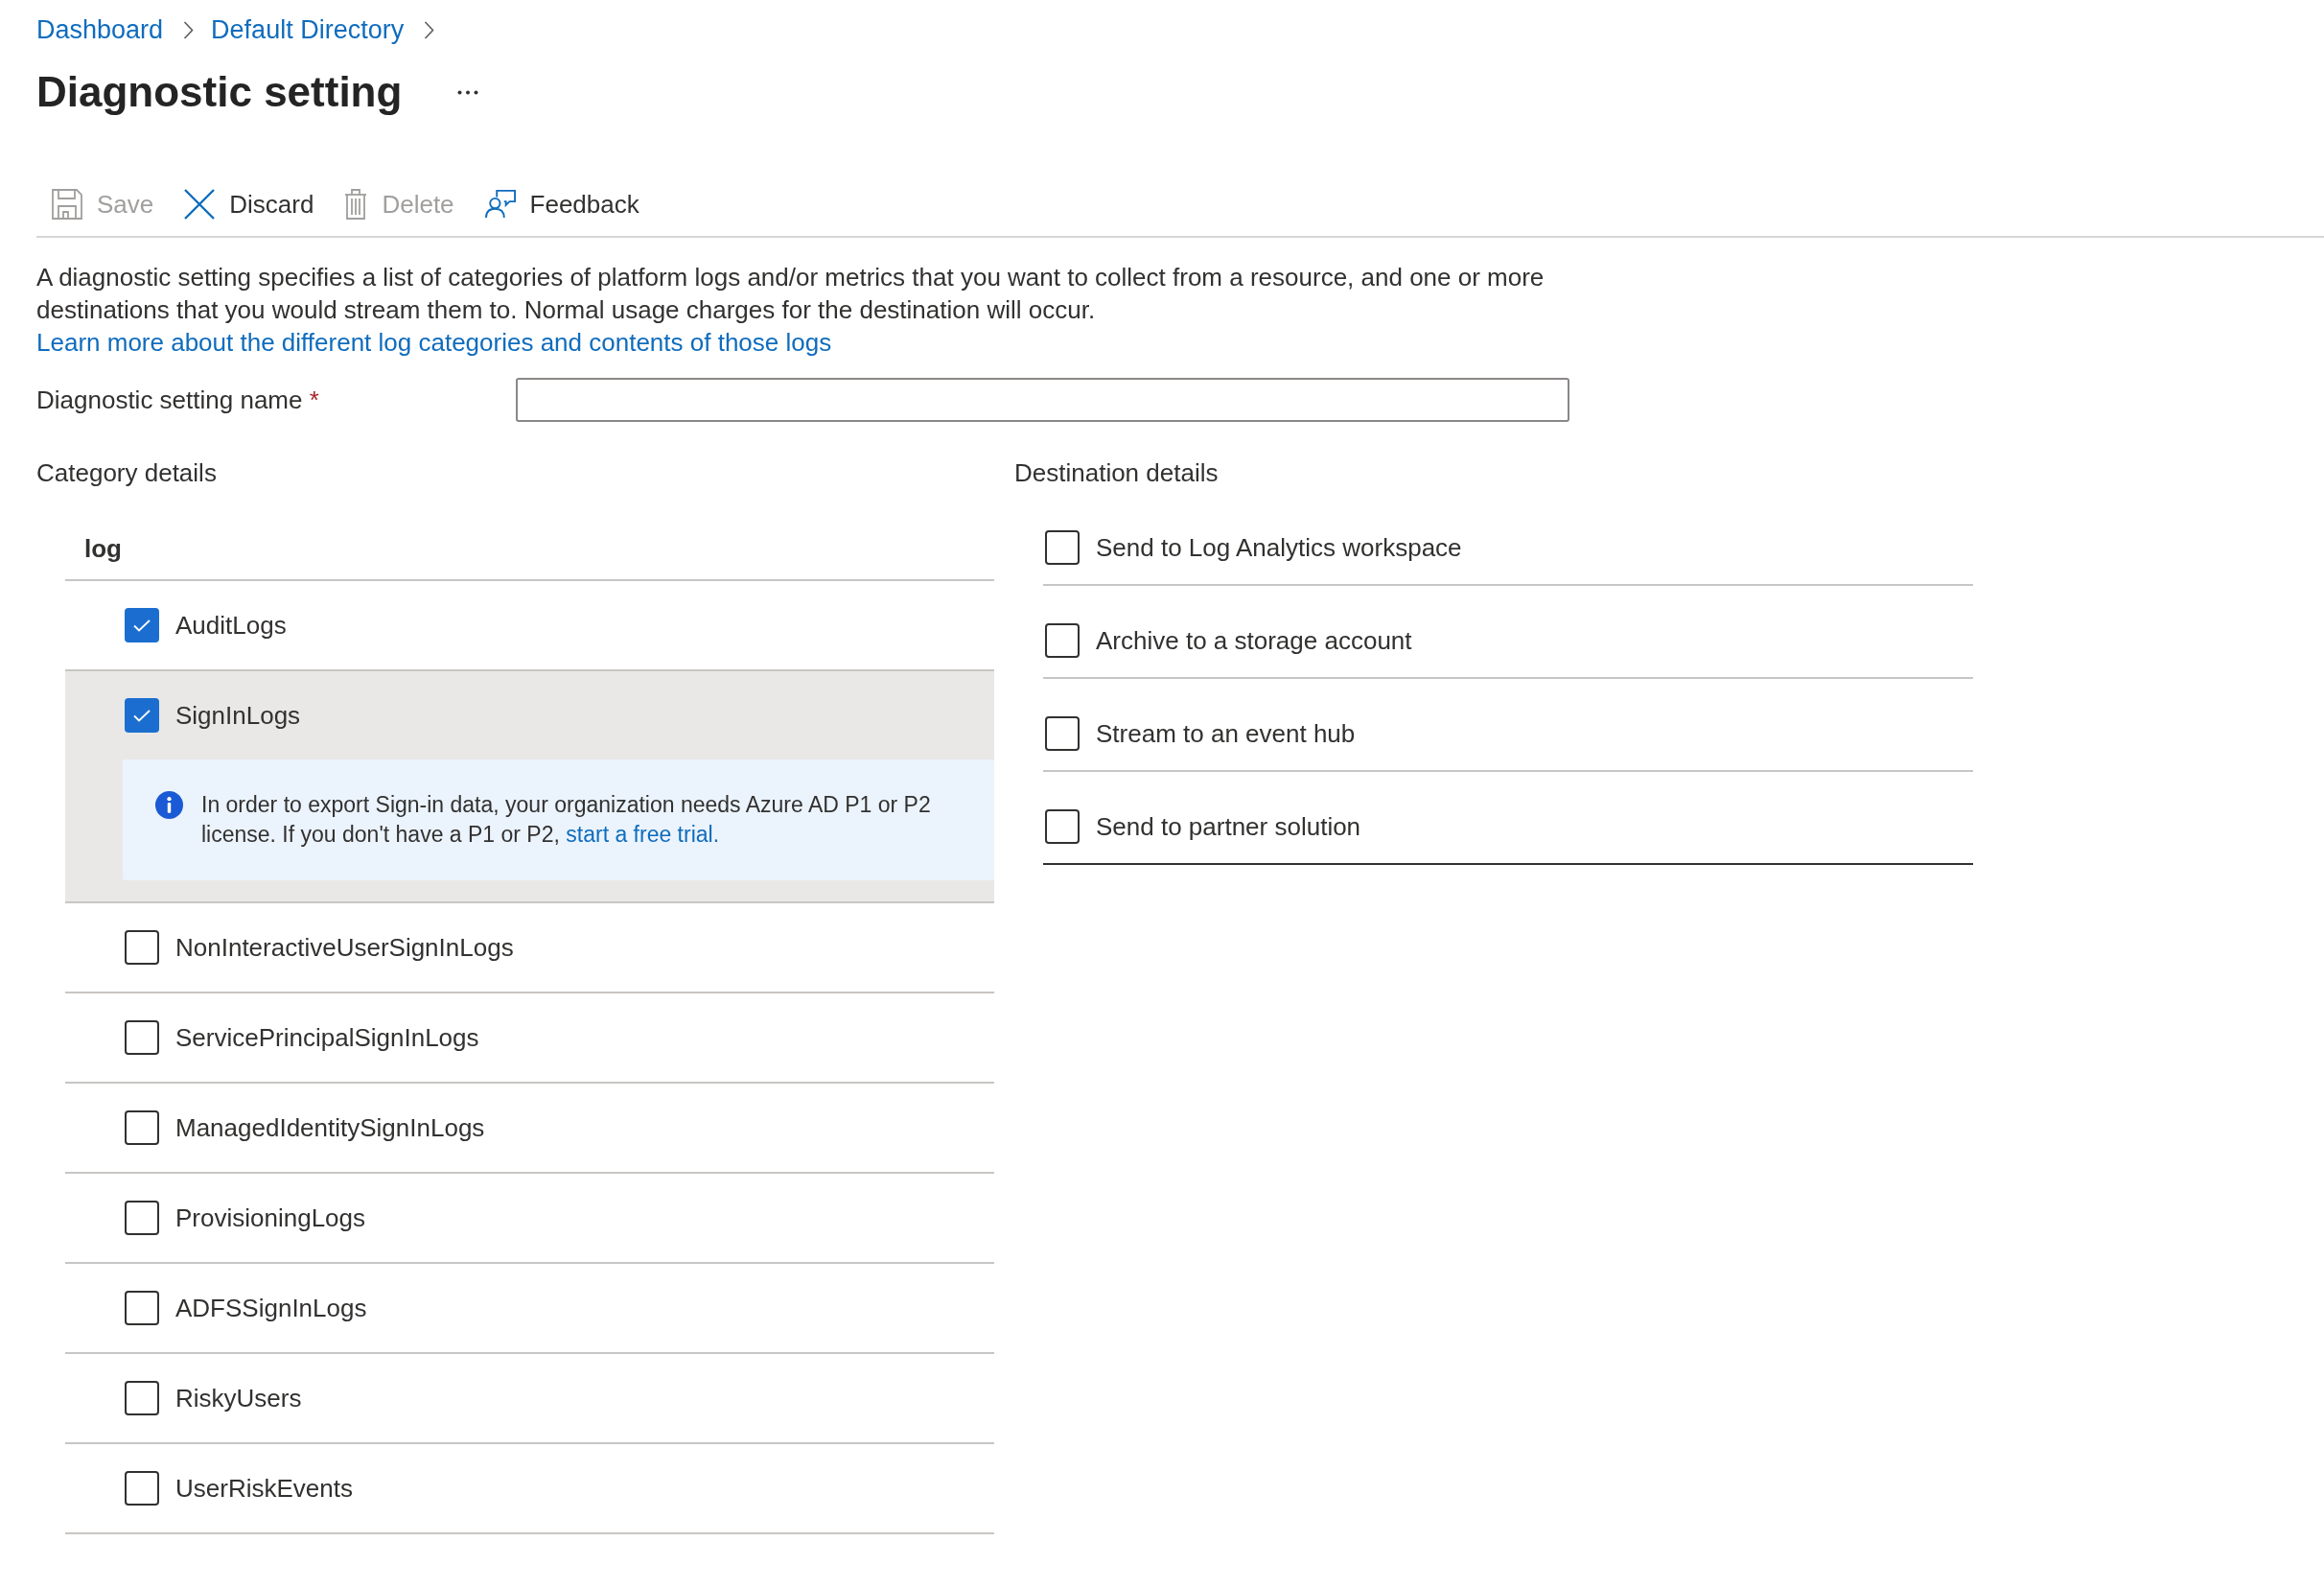 The width and height of the screenshot is (2324, 1588). Describe the element at coordinates (100, 29) in the screenshot. I see `breadcrumb-link: Dashboard` at that location.